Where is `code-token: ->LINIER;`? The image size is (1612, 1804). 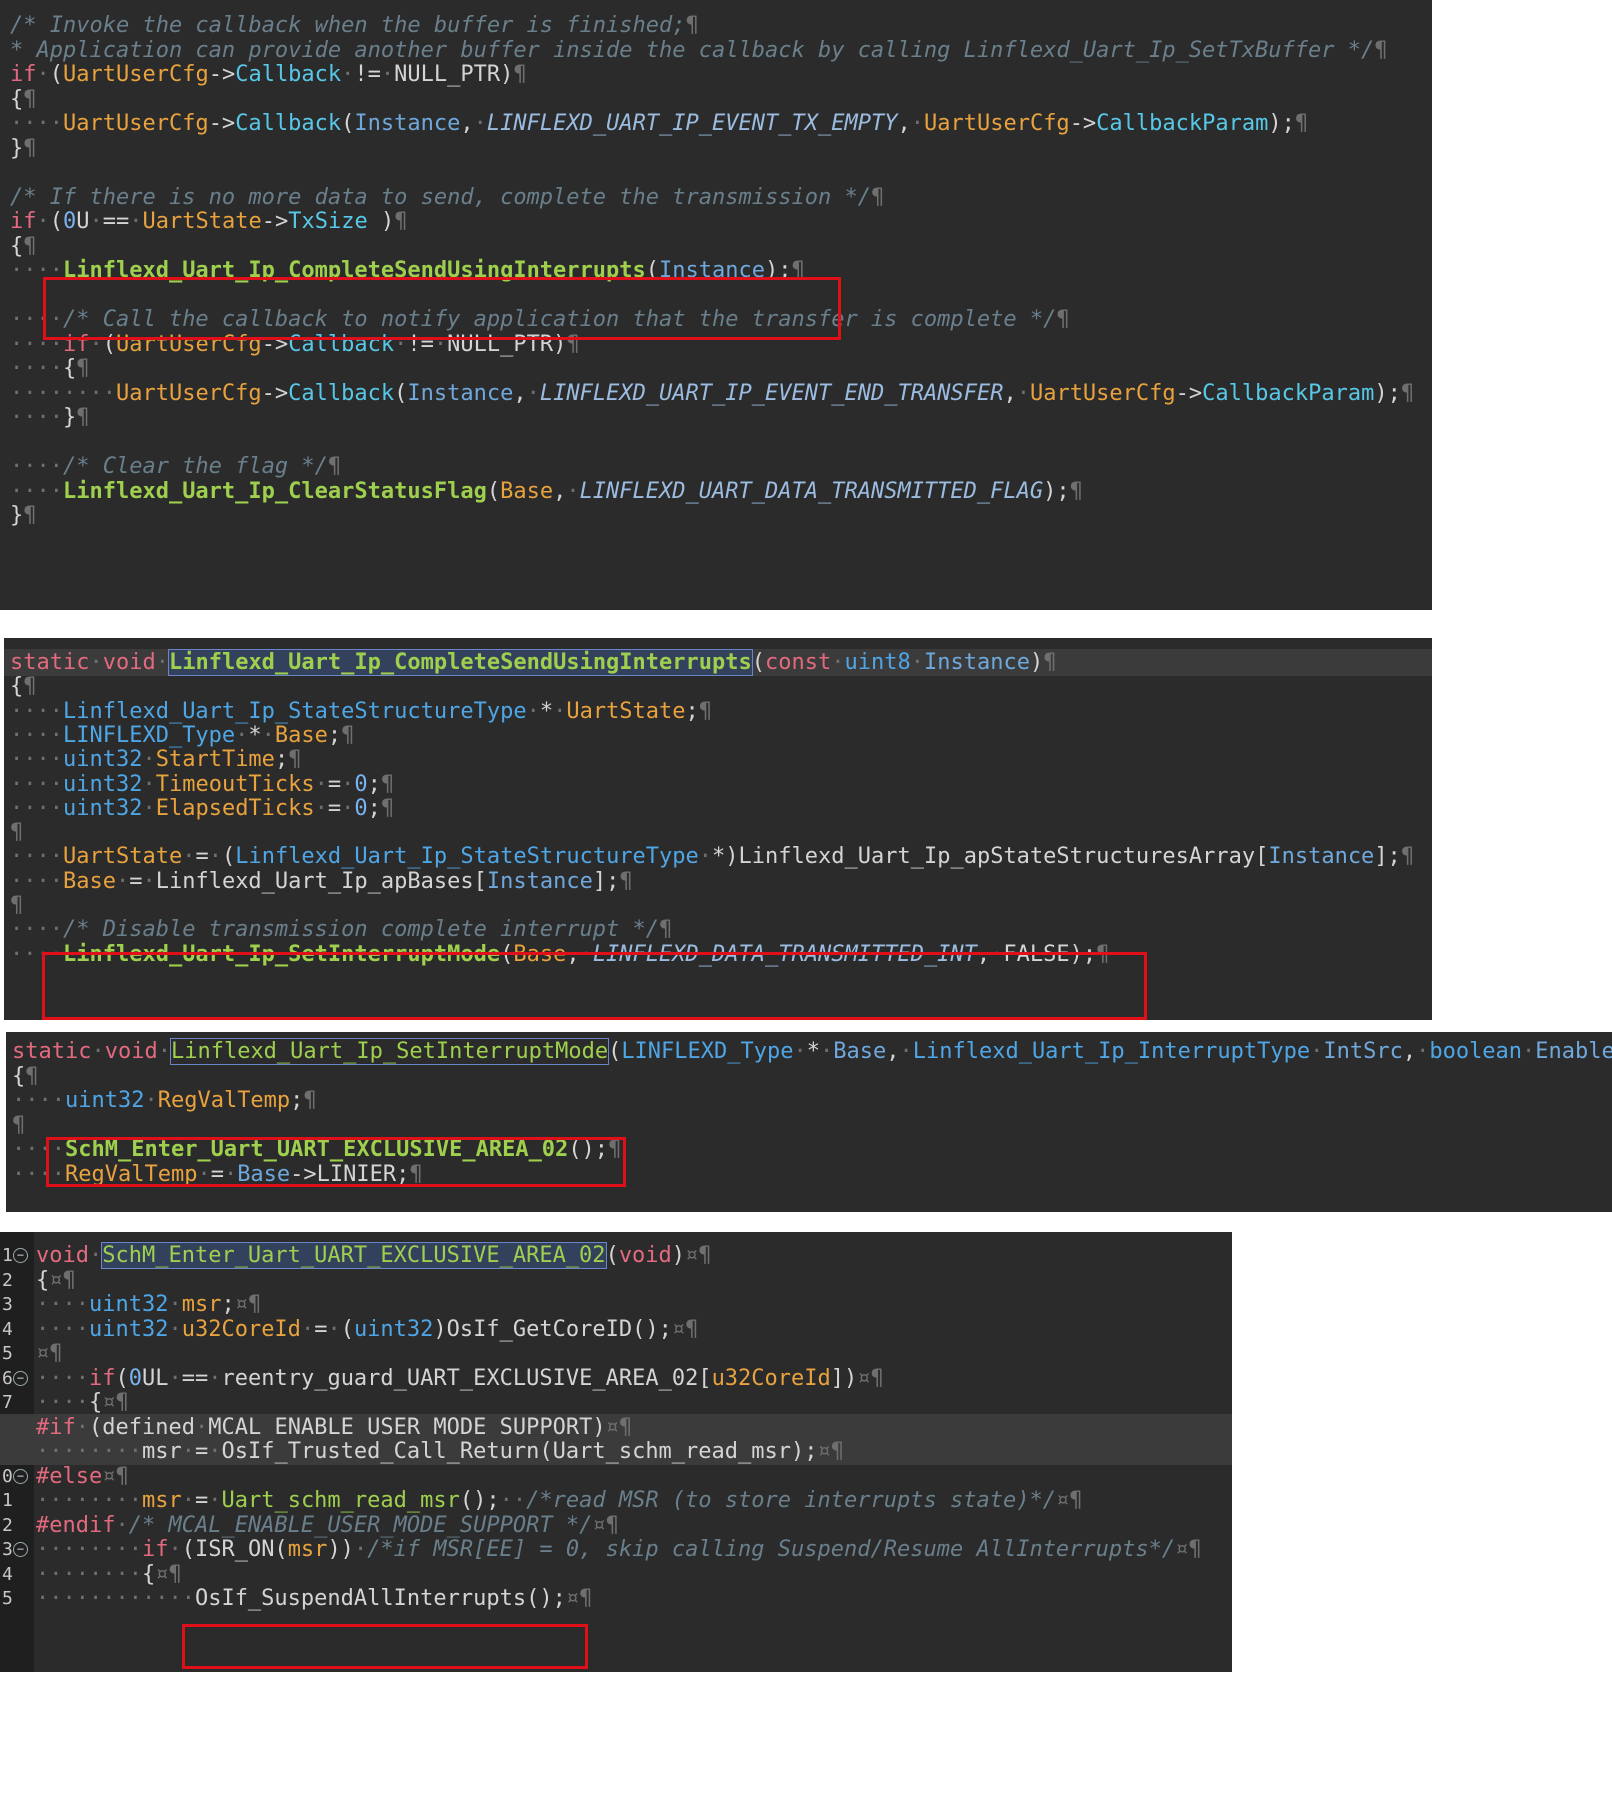
code-token: ->LINIER; is located at coordinates (350, 1174).